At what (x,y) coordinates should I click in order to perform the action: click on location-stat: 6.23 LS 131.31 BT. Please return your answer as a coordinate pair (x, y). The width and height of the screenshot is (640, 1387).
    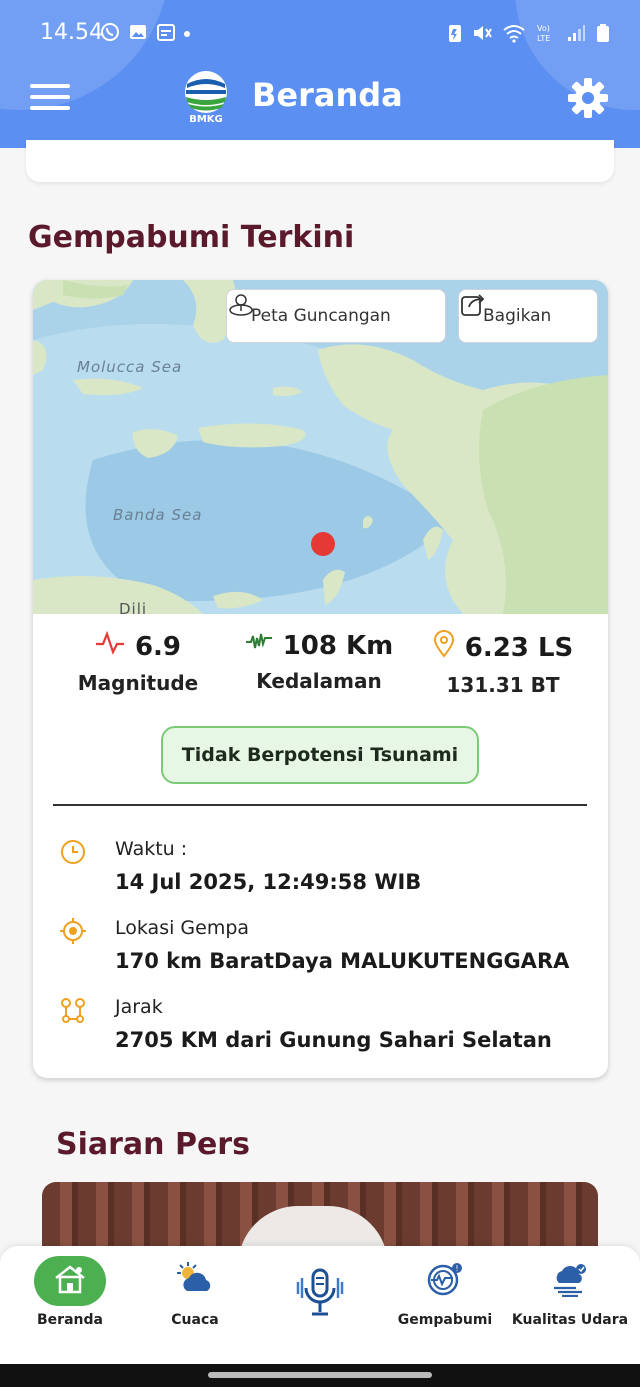
    Looking at the image, I should click on (503, 663).